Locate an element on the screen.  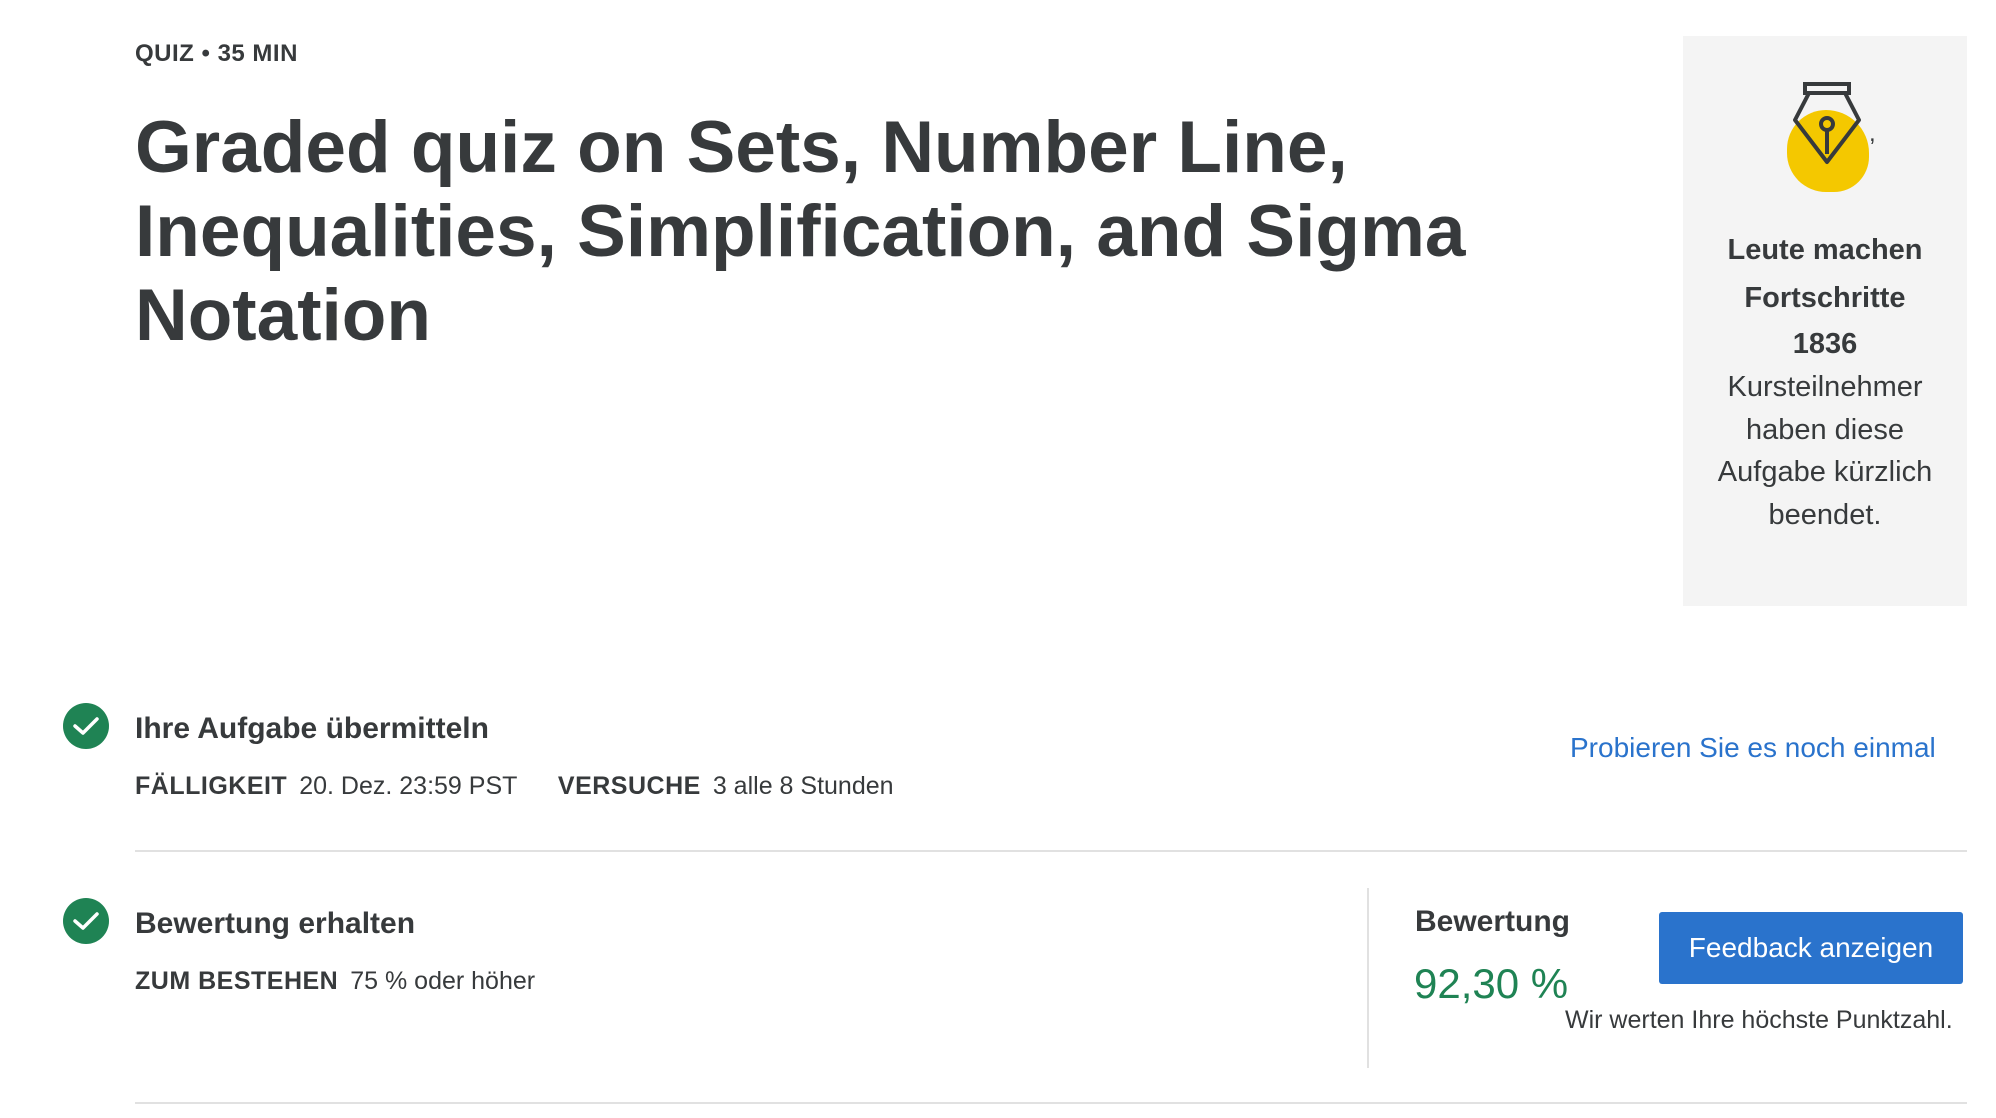
grade-value: 92,30 % is located at coordinates (1491, 983).